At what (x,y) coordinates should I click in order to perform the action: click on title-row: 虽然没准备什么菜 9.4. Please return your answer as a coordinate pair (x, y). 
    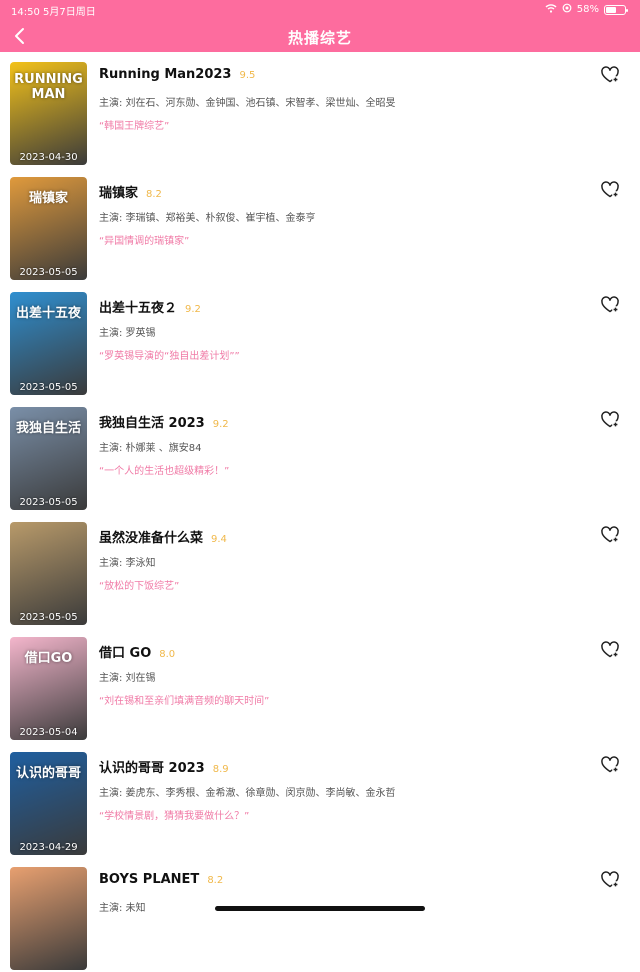
    Looking at the image, I should click on (163, 536).